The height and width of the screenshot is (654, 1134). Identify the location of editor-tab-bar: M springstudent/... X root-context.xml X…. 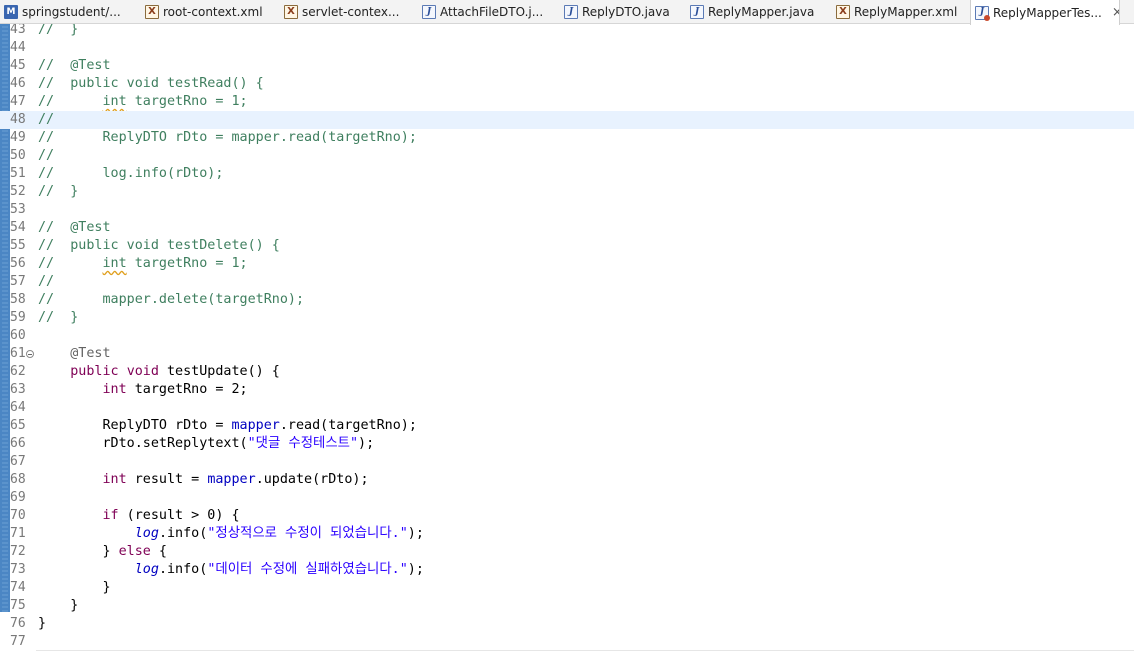
(567, 12).